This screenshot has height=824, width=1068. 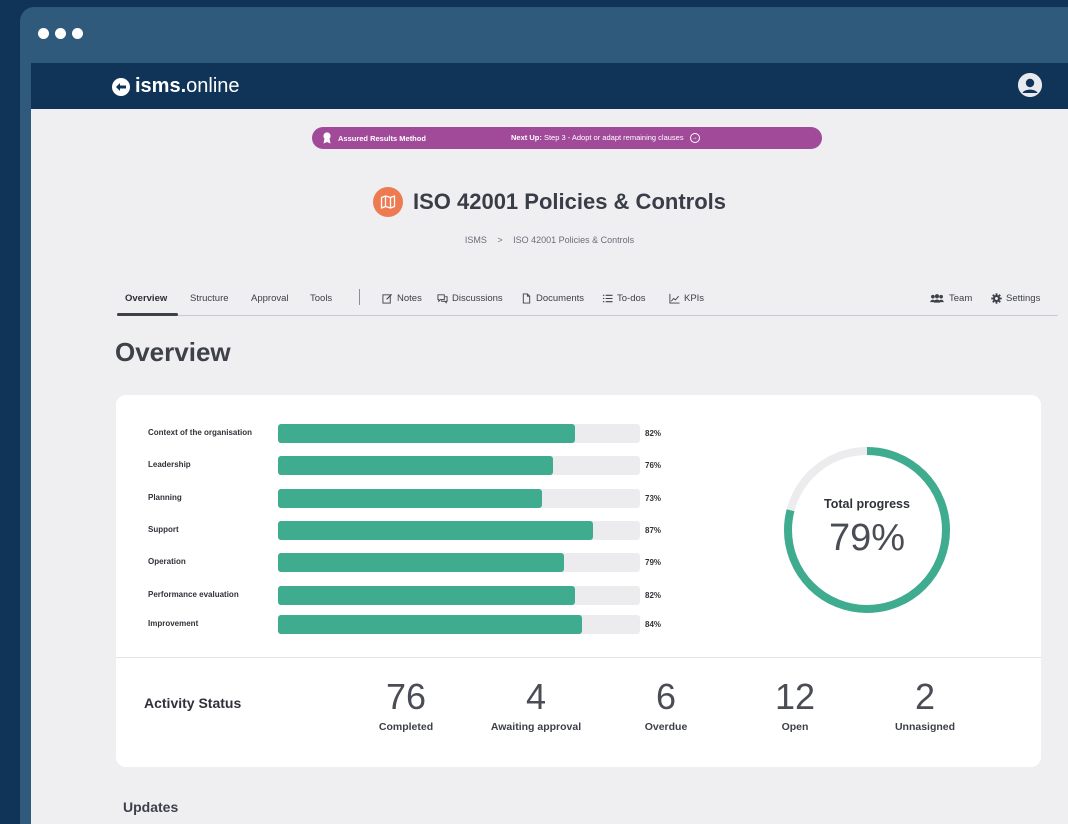 I want to click on award-icon, so click(x=327, y=138).